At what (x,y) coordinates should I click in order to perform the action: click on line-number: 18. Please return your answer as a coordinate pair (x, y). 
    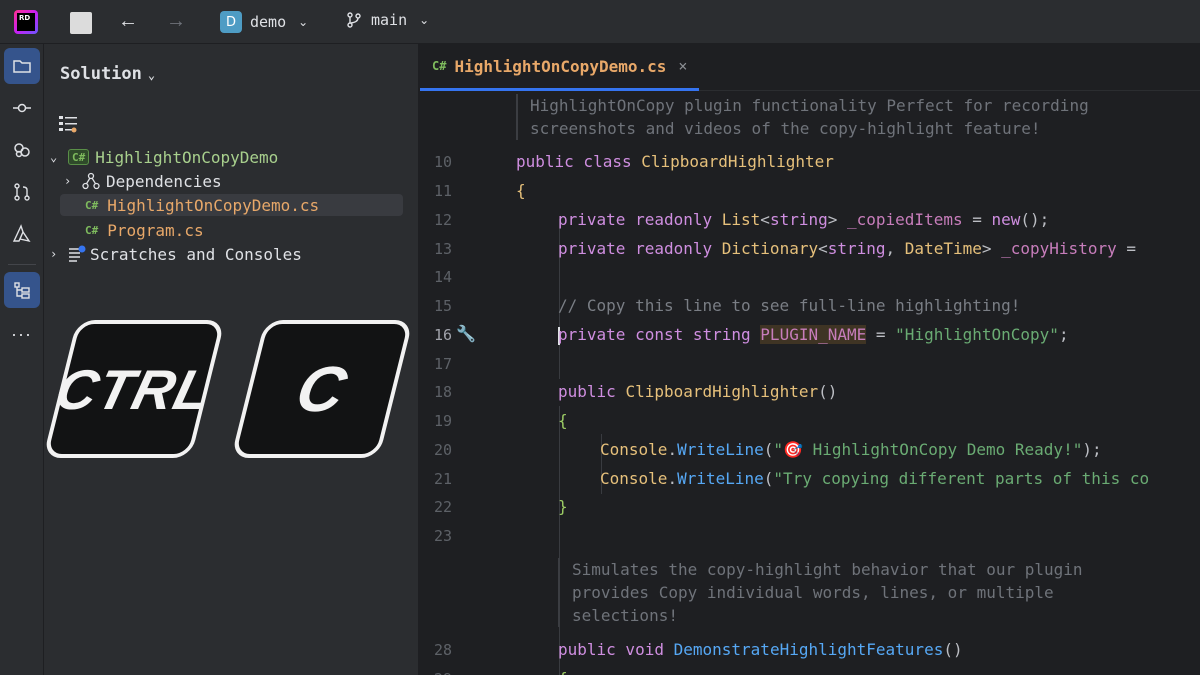
    Looking at the image, I should click on (442, 392).